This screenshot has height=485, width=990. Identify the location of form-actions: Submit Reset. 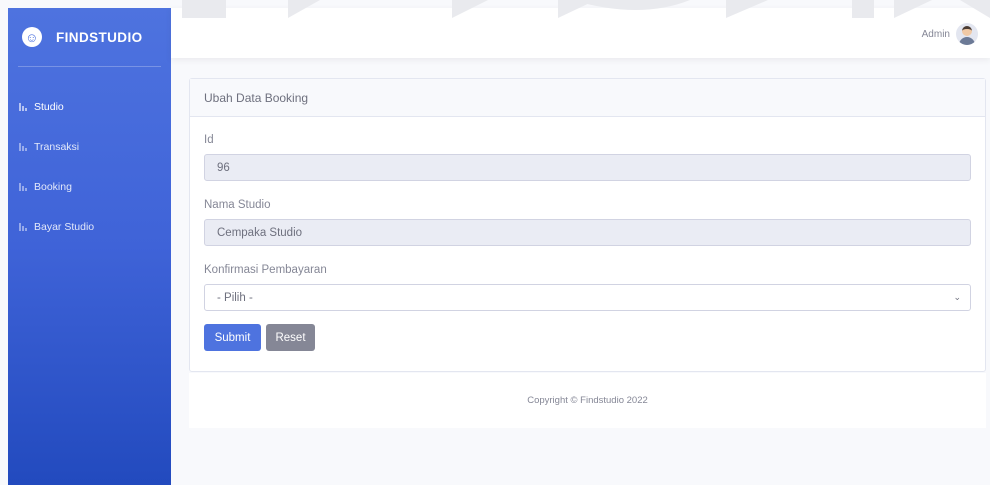
(587, 337).